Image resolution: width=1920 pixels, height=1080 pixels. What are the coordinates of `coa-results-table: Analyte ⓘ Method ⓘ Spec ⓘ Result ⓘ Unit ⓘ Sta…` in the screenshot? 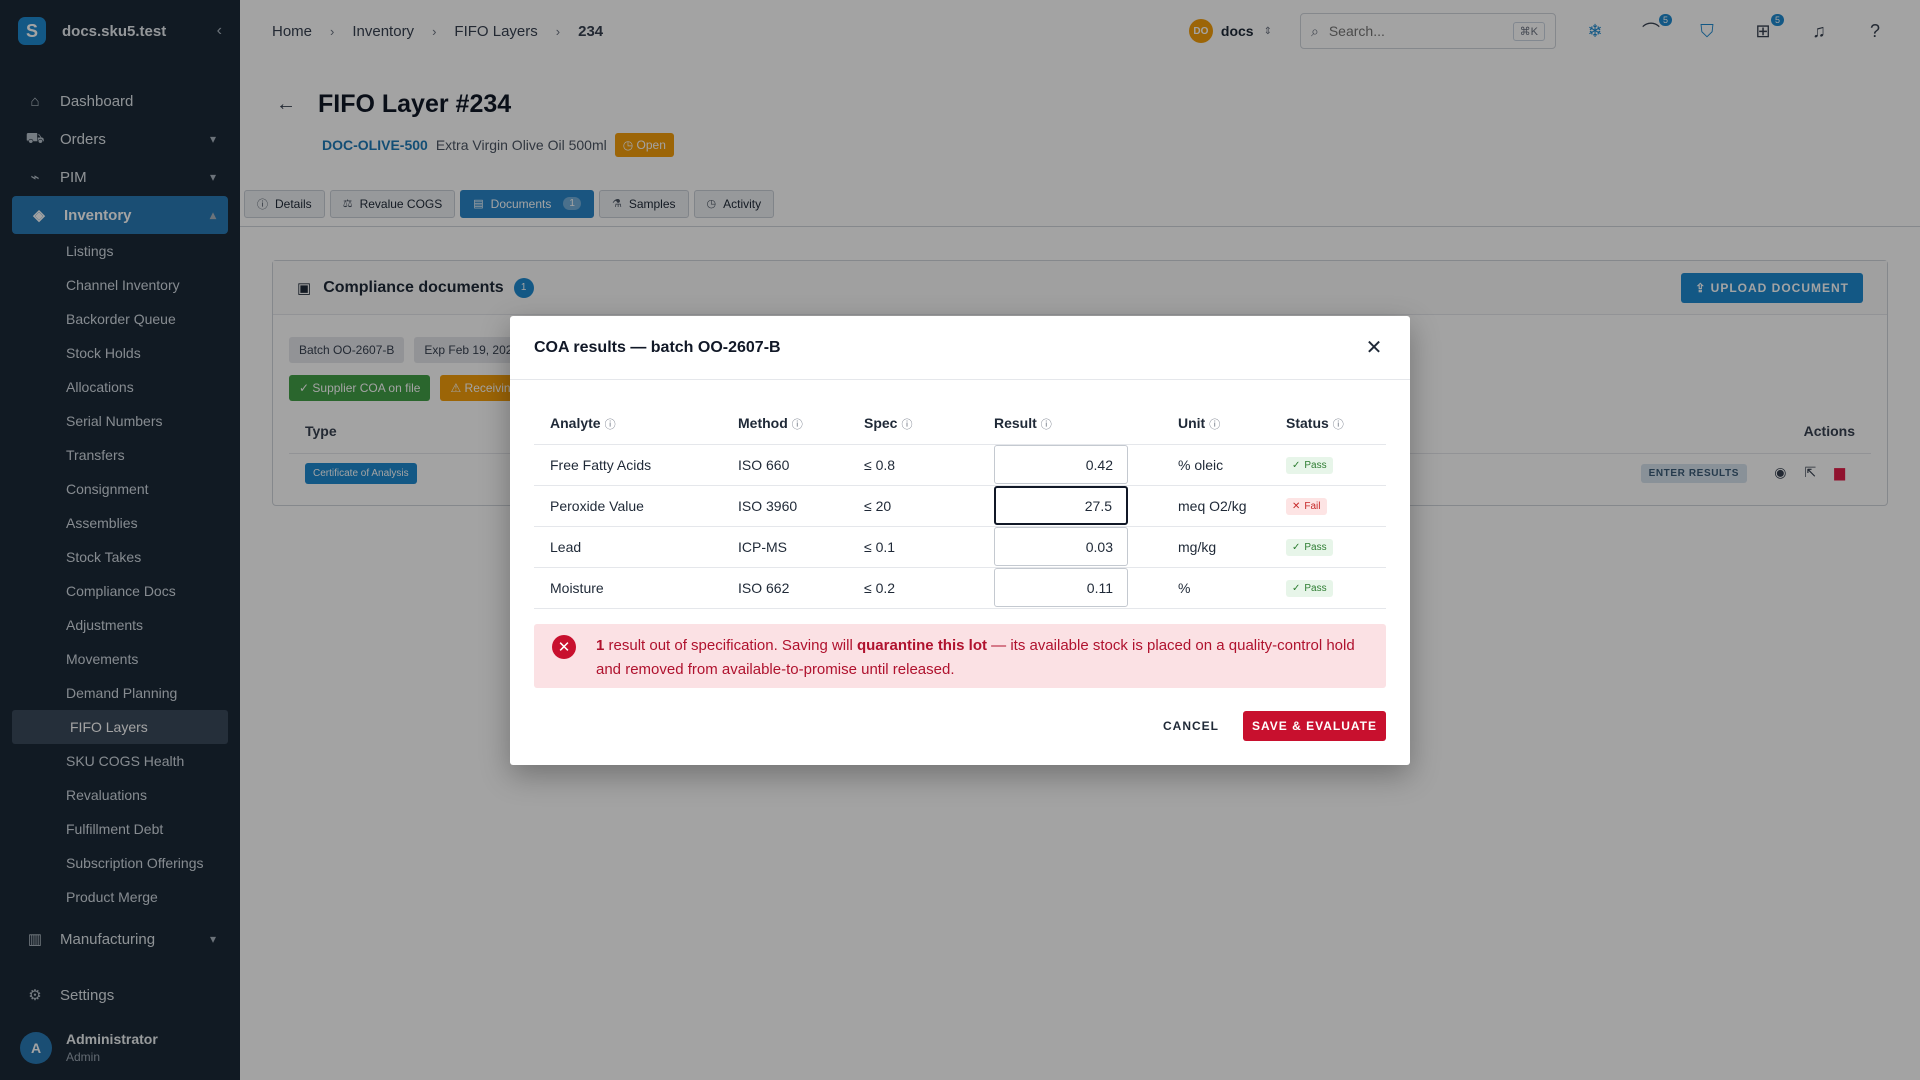 It's located at (960, 506).